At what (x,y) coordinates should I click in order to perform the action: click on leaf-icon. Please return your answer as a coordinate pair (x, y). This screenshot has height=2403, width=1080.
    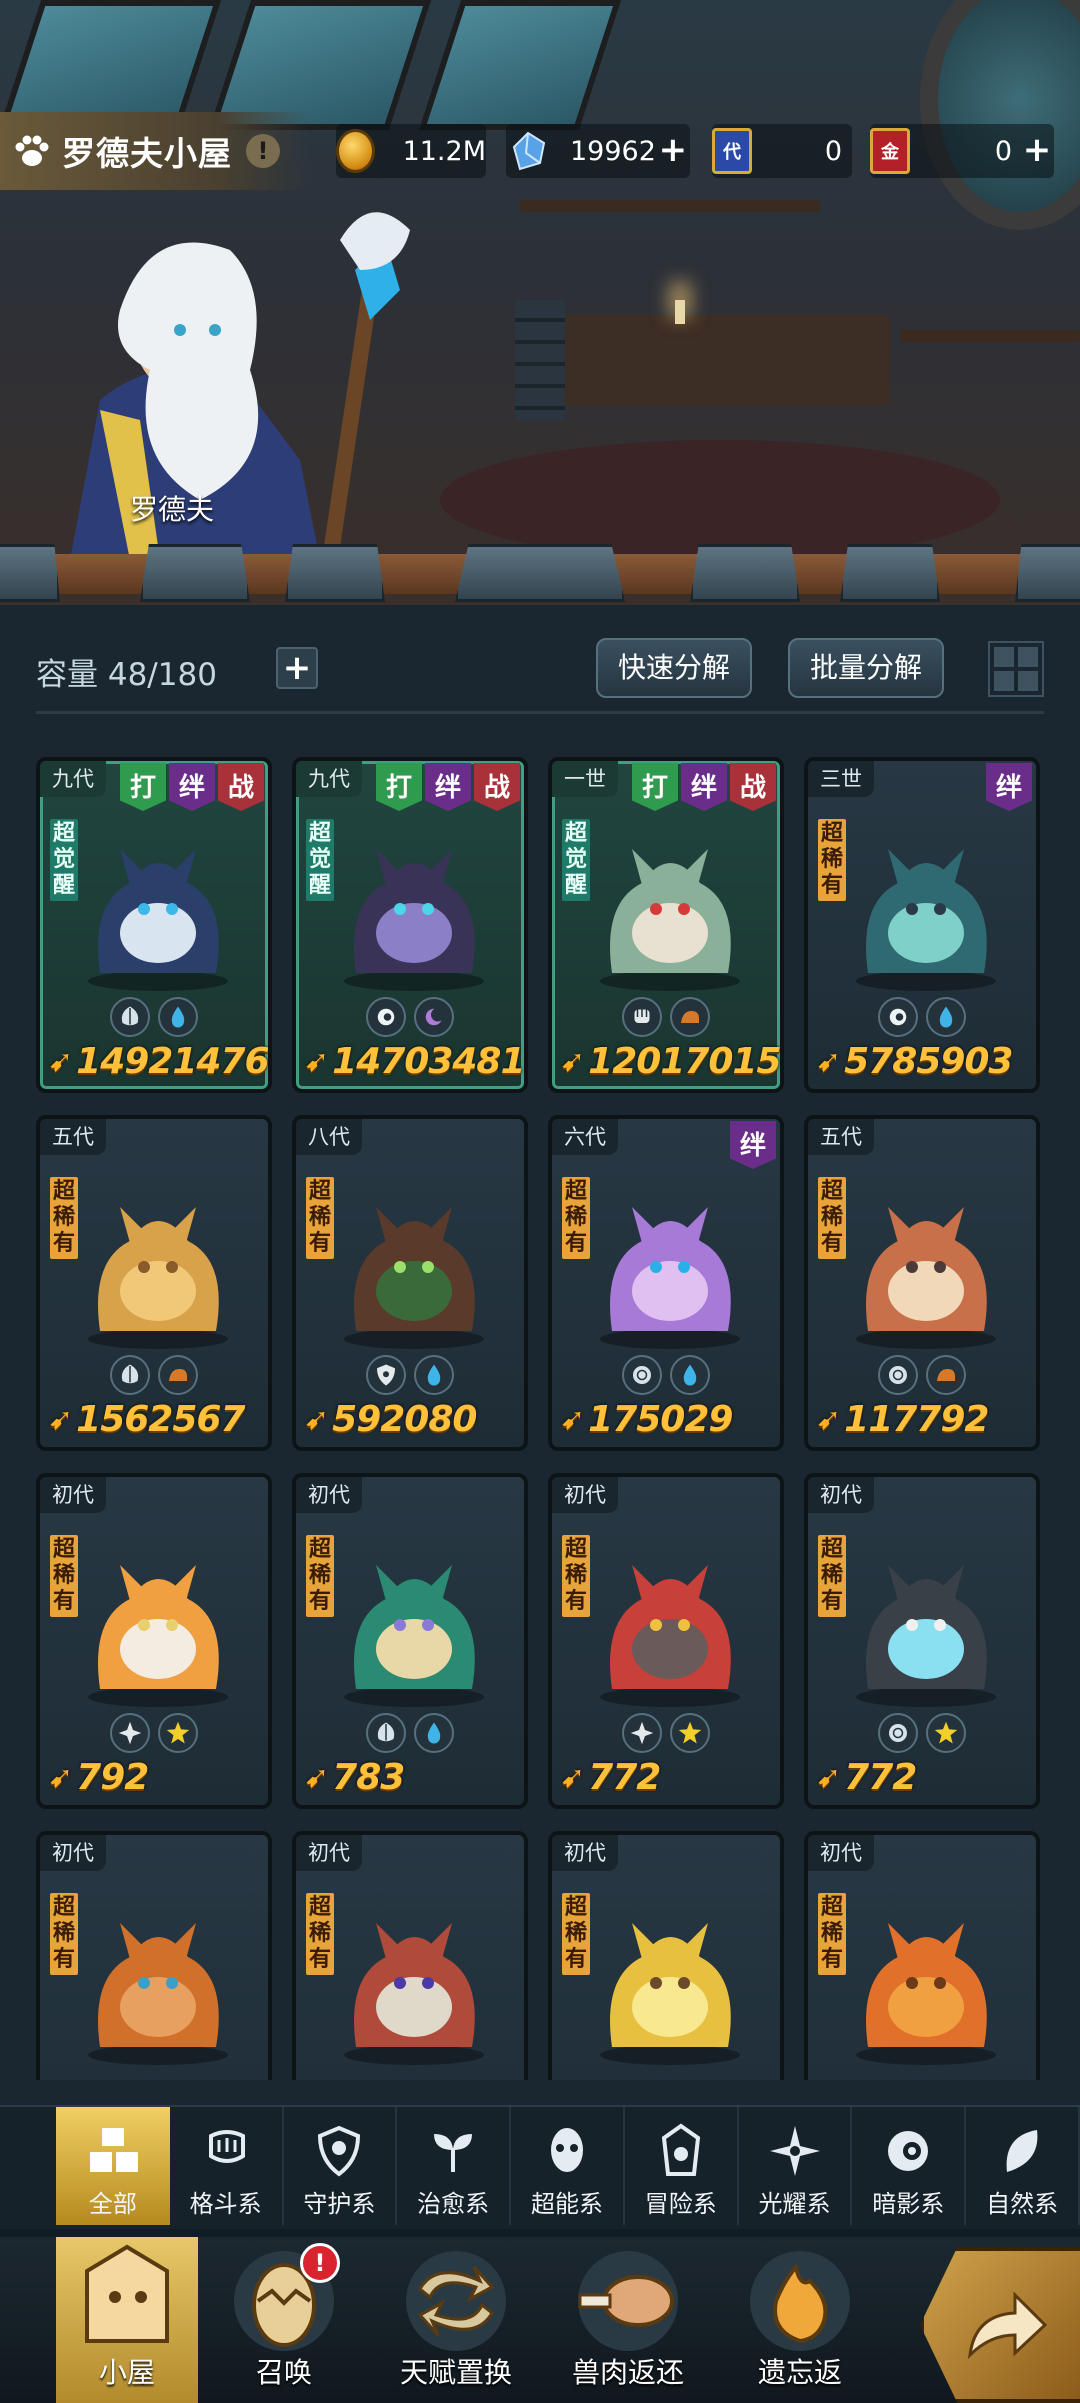
    Looking at the image, I should click on (1022, 2151).